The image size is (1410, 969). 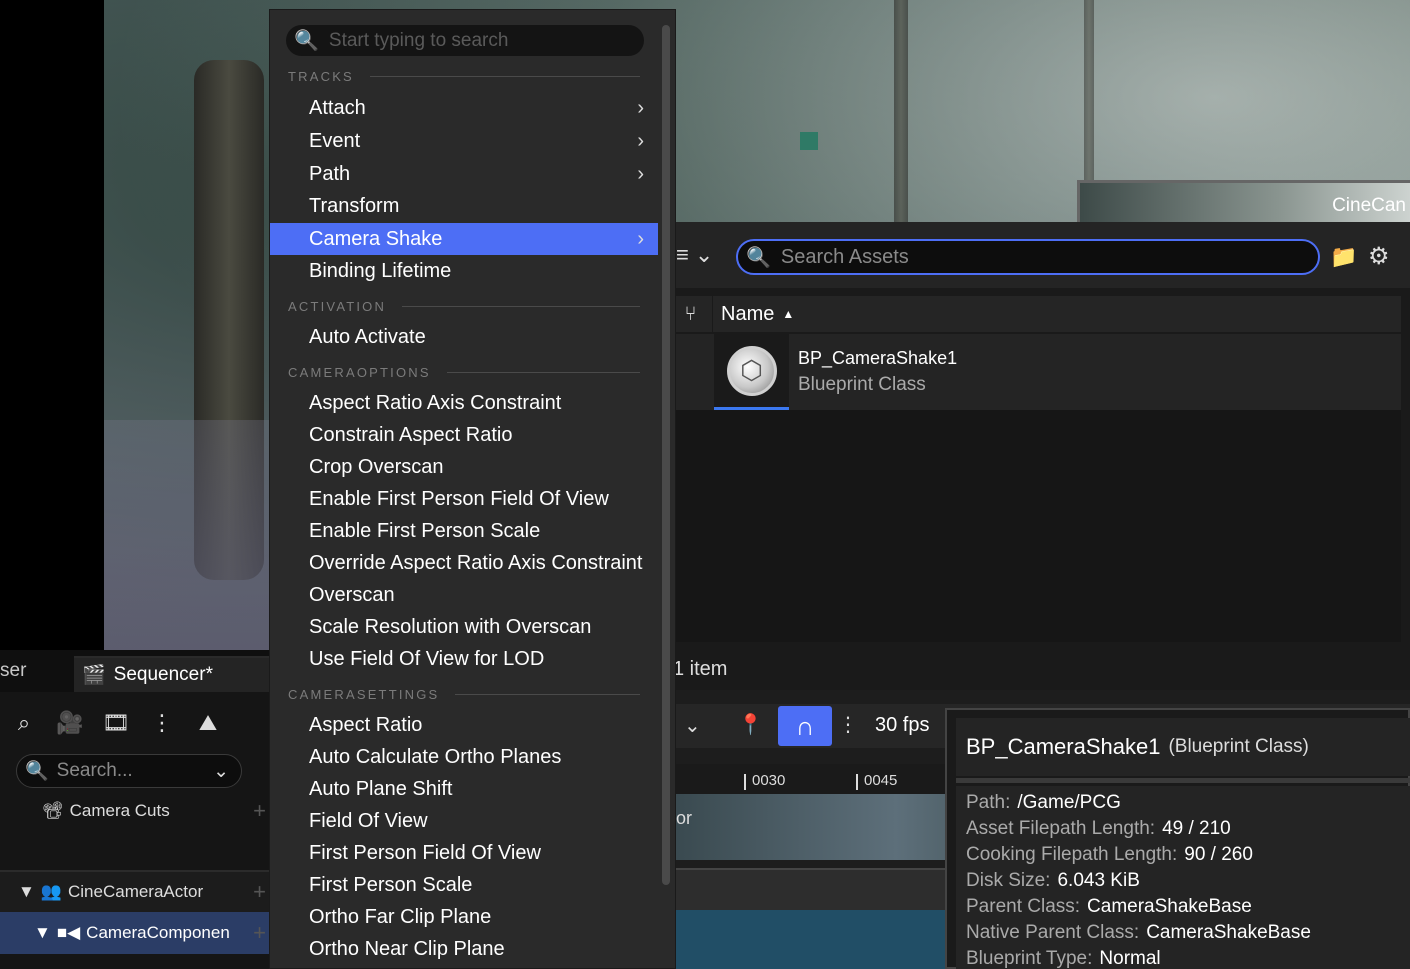 I want to click on find-in-browser-icon: ⌕, so click(x=24, y=723).